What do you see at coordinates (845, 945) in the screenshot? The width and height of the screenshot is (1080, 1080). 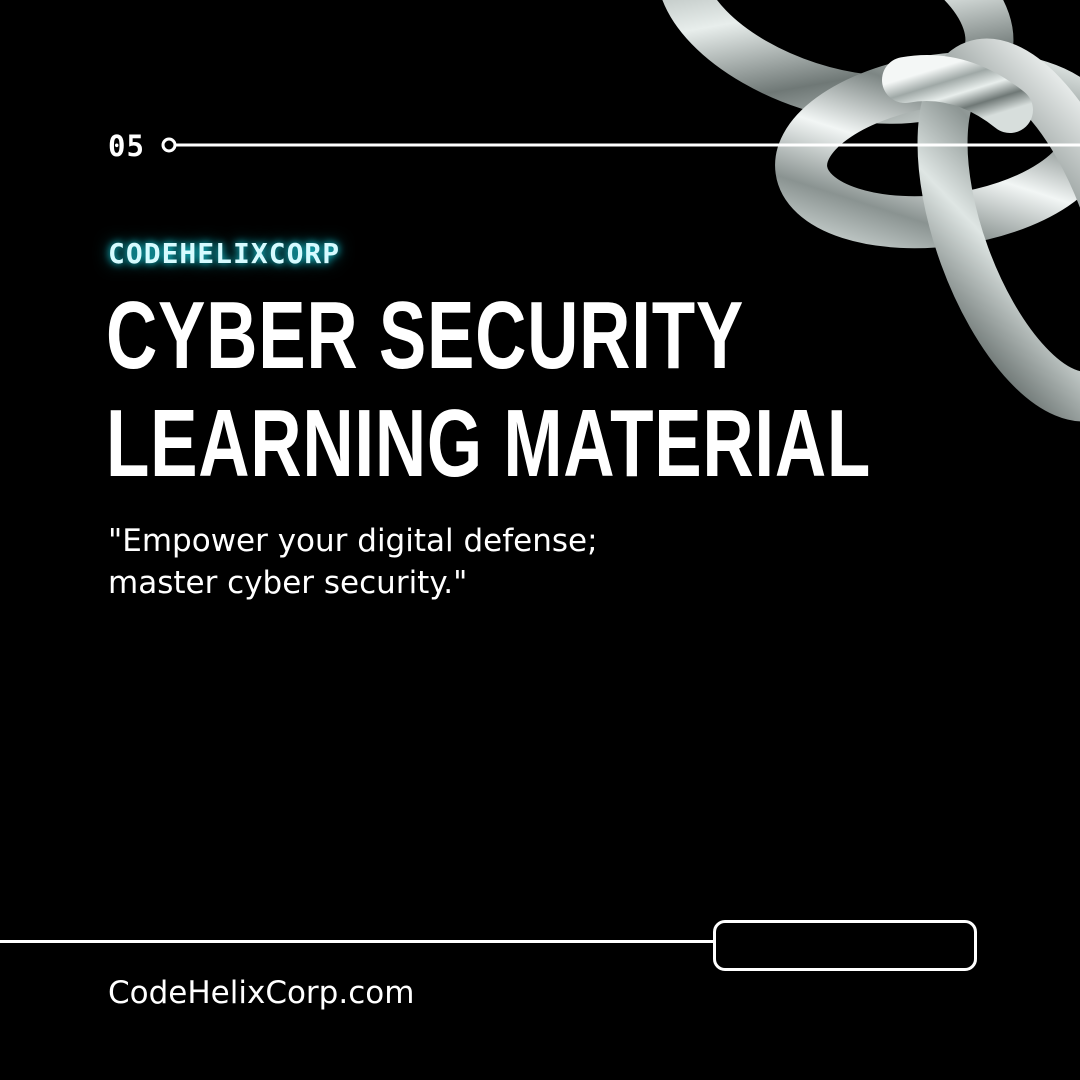 I see `bottom-pill-outline` at bounding box center [845, 945].